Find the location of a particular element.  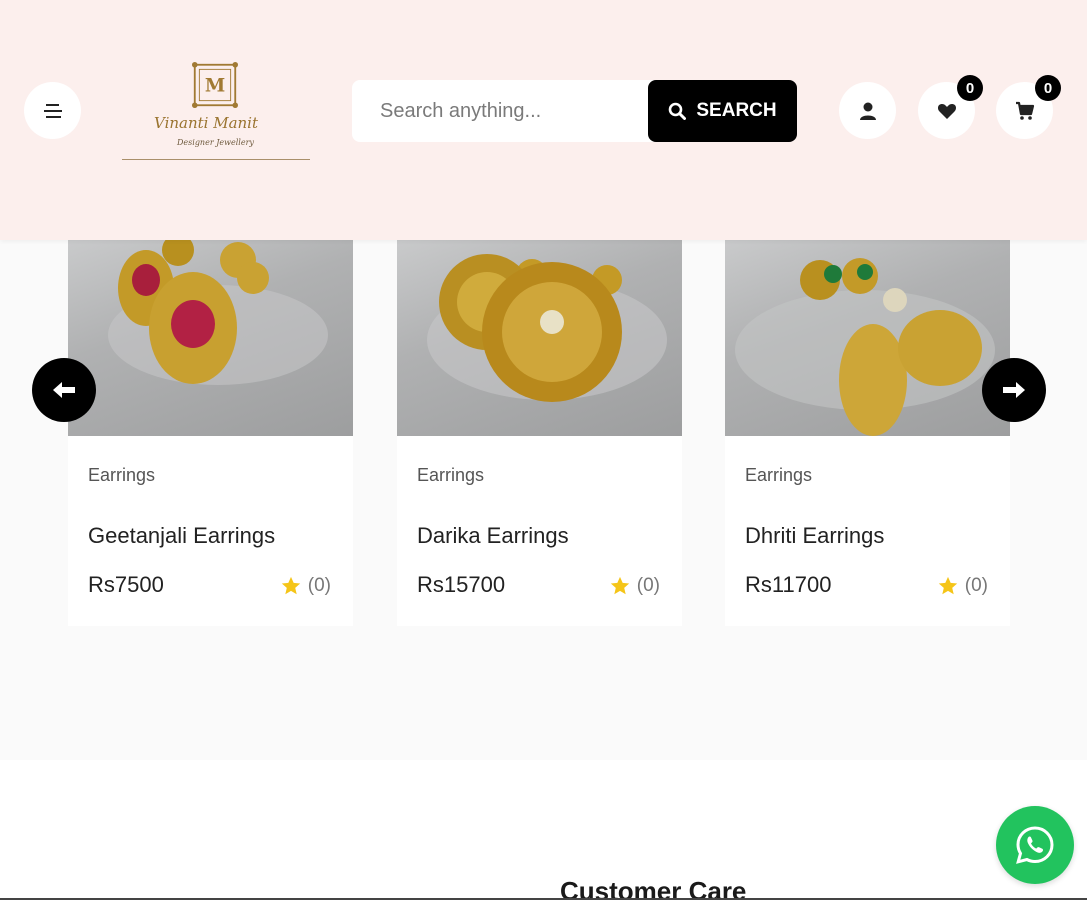

search-button-label: SEARCH is located at coordinates (736, 110).